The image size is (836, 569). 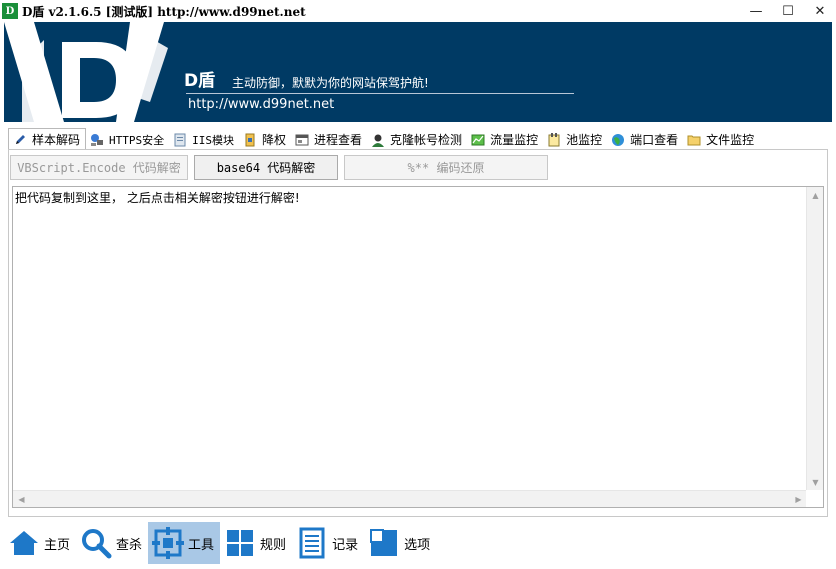 I want to click on maximize-button: ☐, so click(x=788, y=11).